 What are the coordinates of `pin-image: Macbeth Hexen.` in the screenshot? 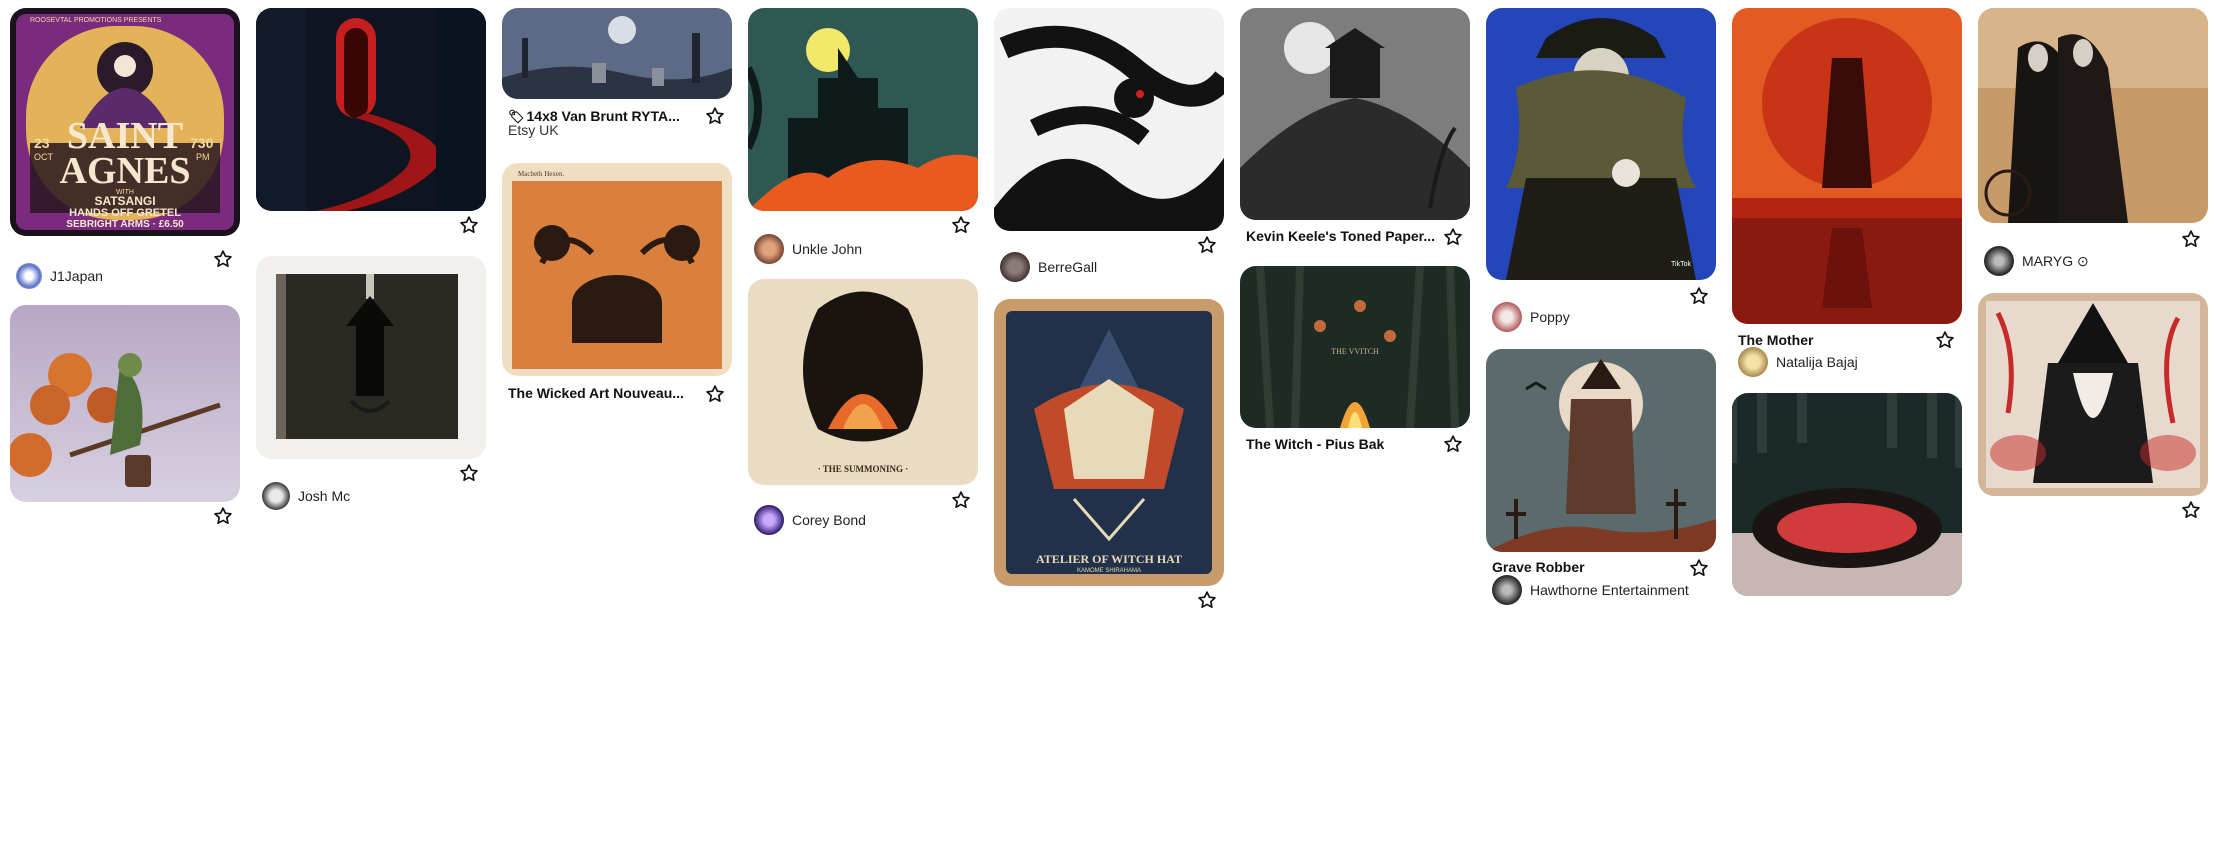 It's located at (617, 269).